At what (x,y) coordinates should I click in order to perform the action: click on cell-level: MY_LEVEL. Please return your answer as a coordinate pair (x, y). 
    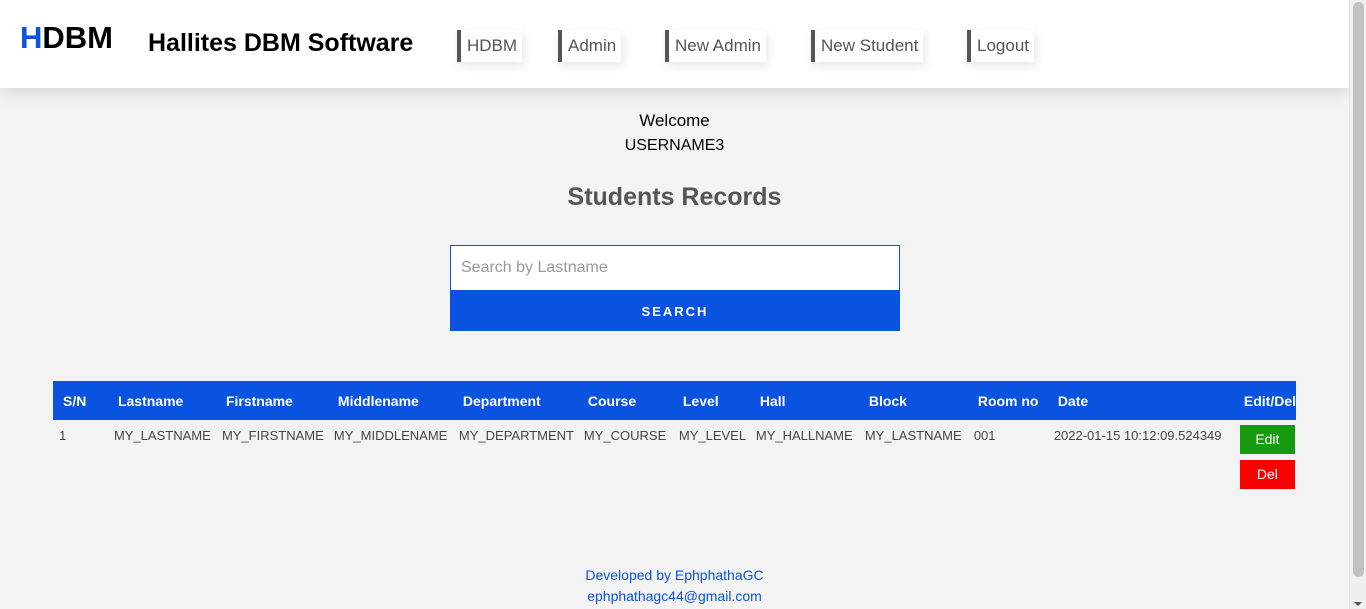
    Looking at the image, I should click on (712, 435).